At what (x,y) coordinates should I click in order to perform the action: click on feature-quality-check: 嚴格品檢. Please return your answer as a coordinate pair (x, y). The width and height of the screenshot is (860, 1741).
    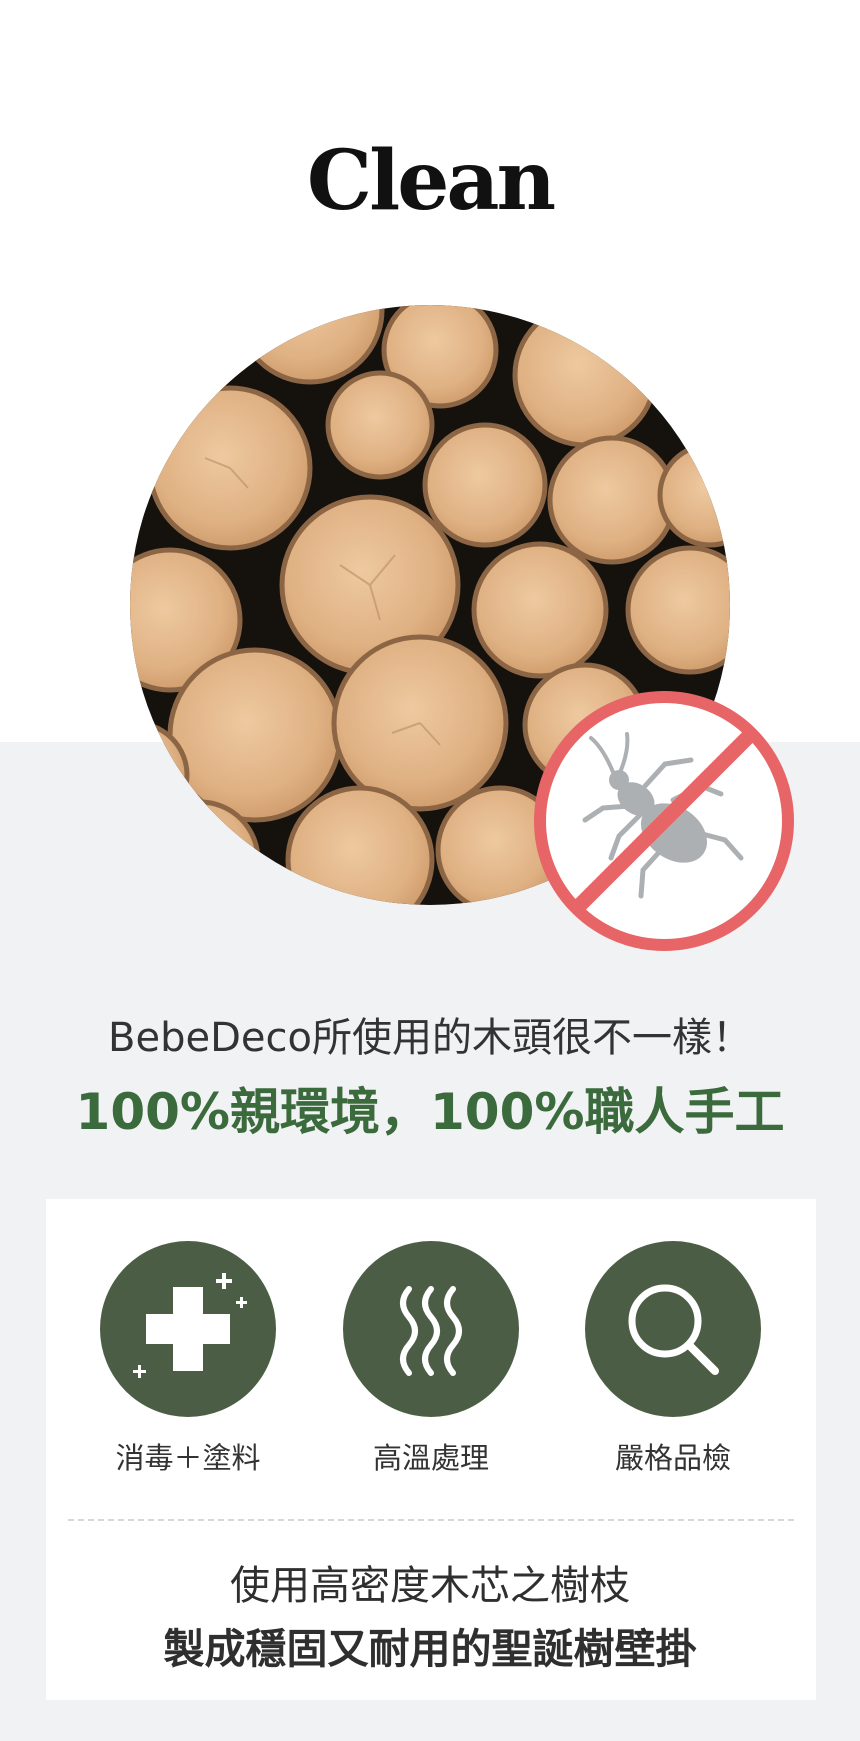
    Looking at the image, I should click on (673, 1359).